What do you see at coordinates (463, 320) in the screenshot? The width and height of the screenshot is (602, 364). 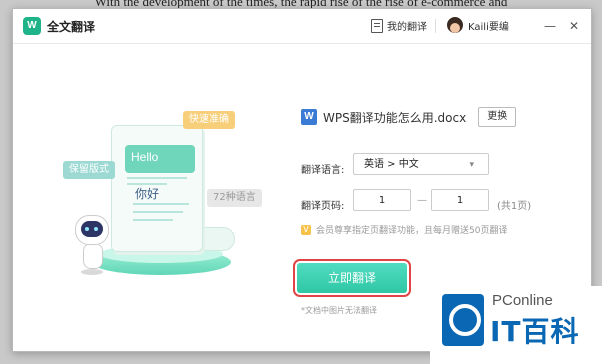 I see `pconline-logo-icon` at bounding box center [463, 320].